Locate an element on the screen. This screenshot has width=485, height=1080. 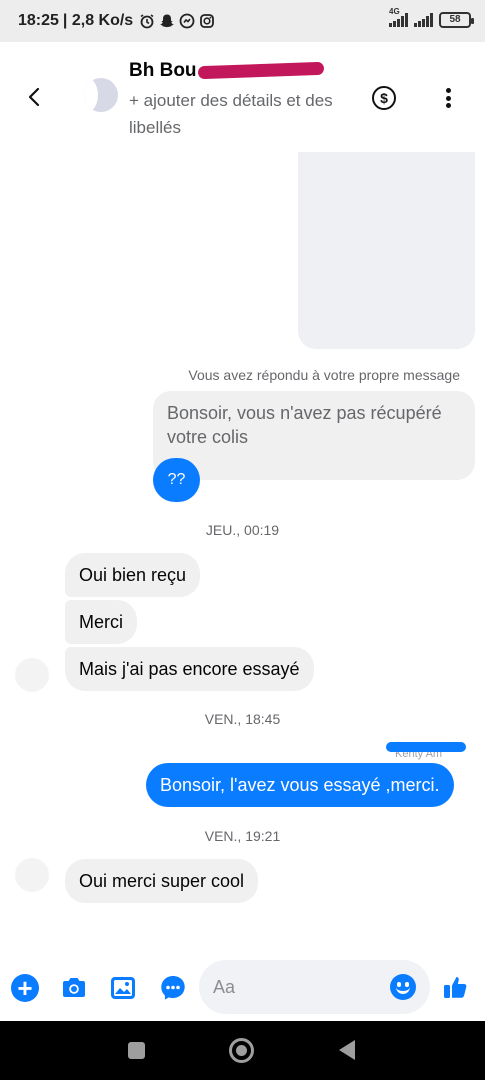
incoming-message: Merci is located at coordinates (101, 622).